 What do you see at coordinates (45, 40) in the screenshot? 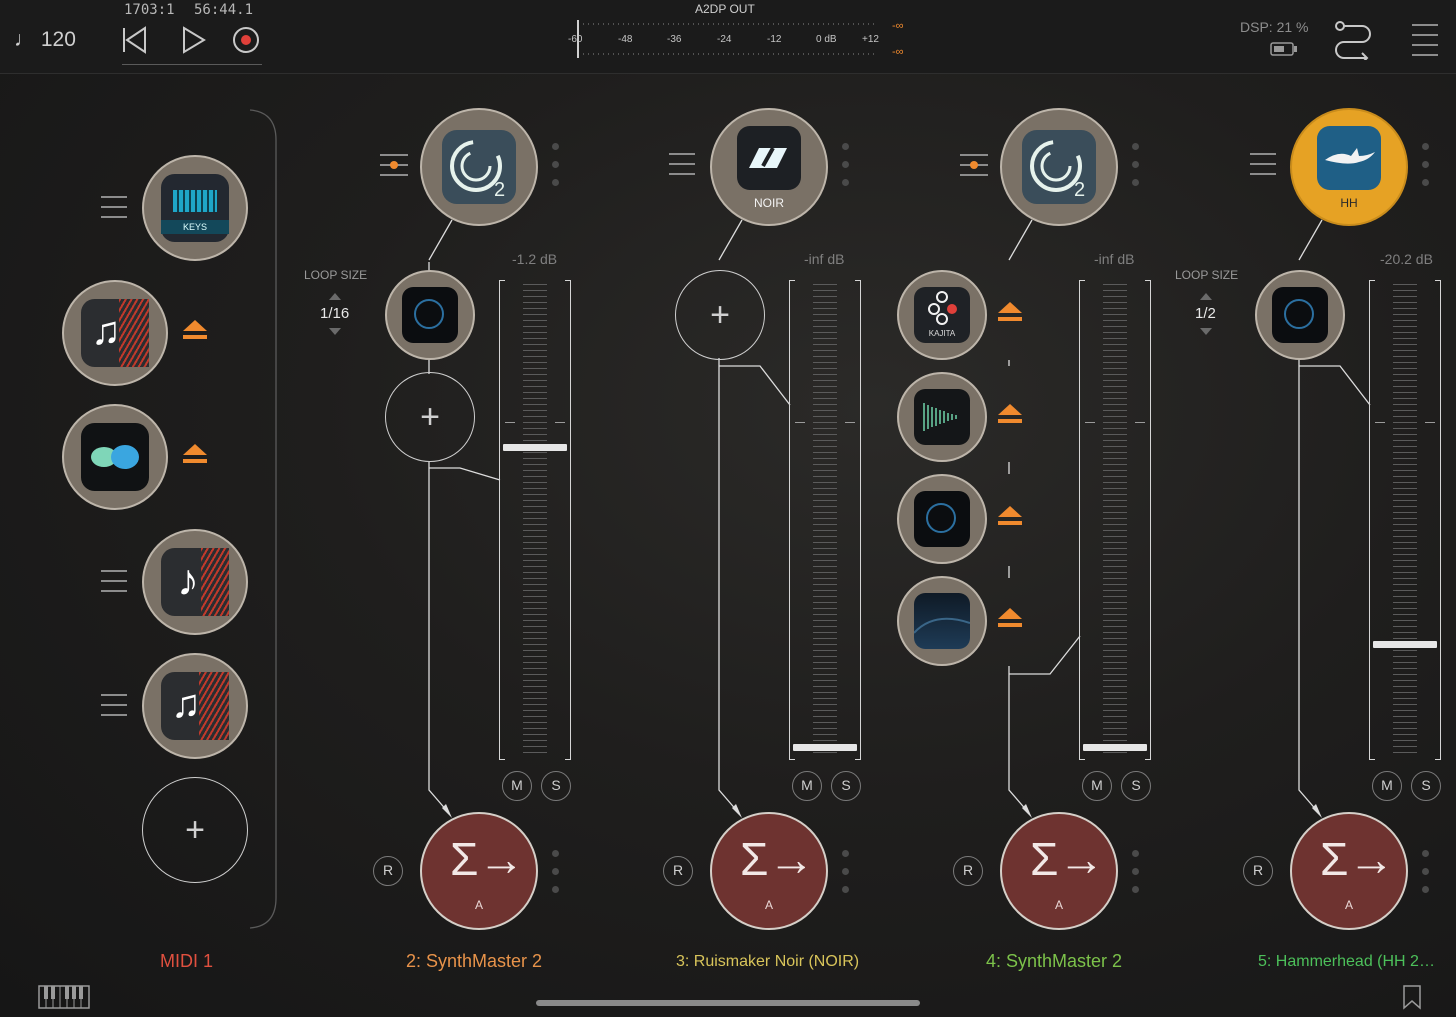
I see `tempo-display: ♩ 120` at bounding box center [45, 40].